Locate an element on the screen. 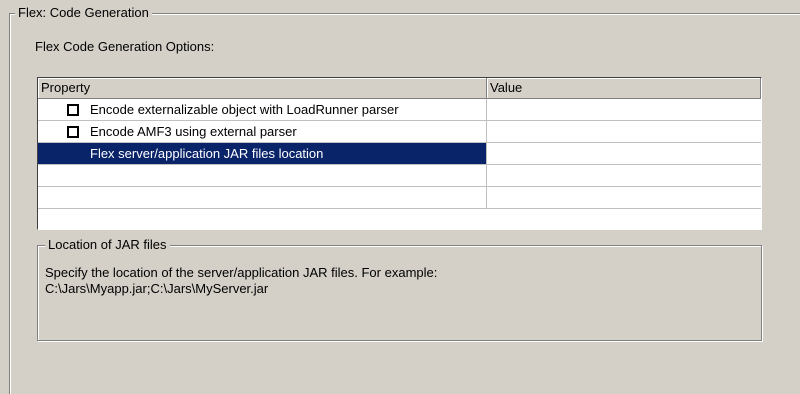  grid-row-encode-amf3: Encode AMF3 using external parser is located at coordinates (399, 132).